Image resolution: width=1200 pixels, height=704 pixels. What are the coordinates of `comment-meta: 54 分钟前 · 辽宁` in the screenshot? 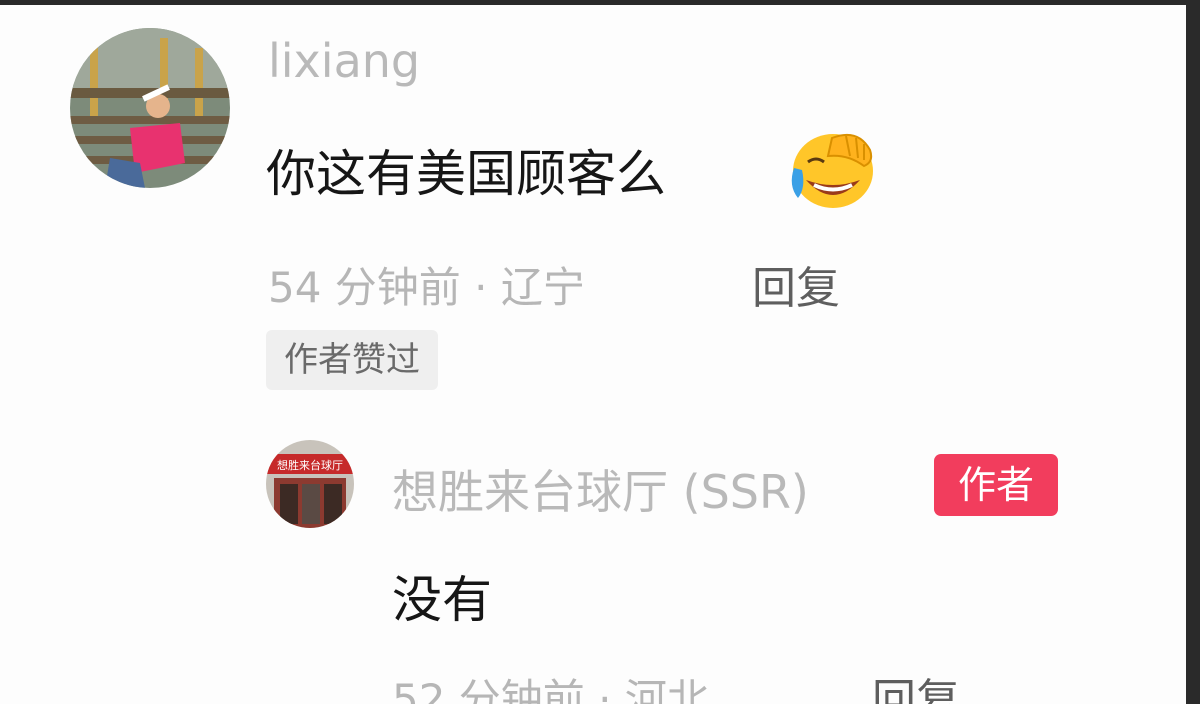 It's located at (426, 284).